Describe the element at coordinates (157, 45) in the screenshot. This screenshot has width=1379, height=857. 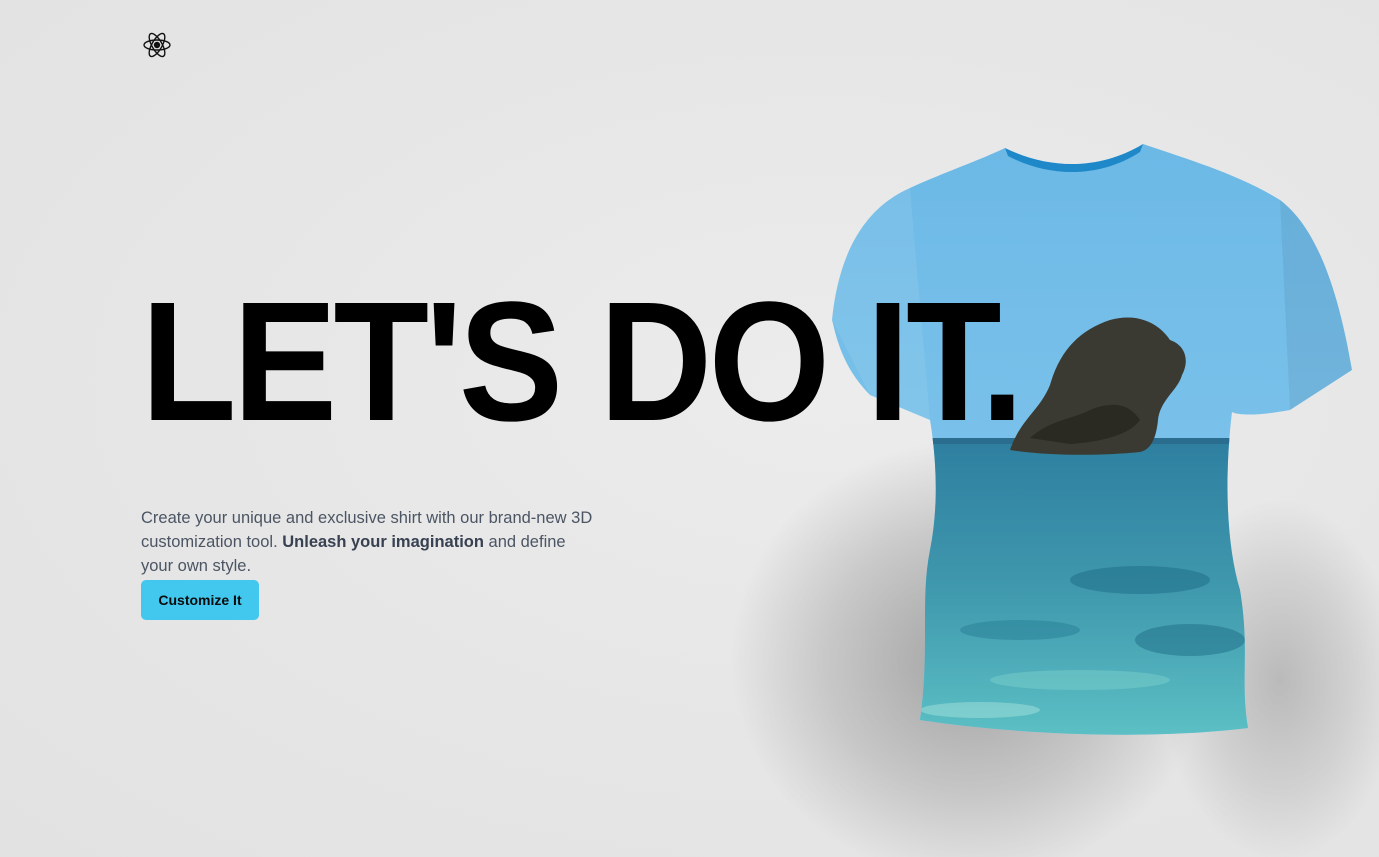
I see `atom-logo-icon` at that location.